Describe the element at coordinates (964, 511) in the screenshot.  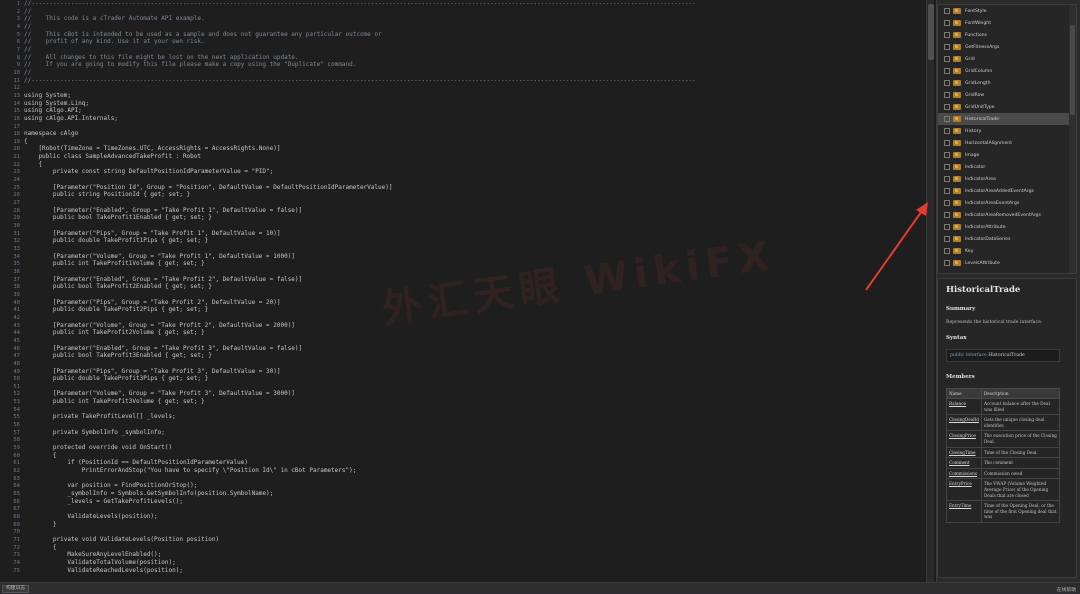
I see `member-name-link: EntryTime` at that location.